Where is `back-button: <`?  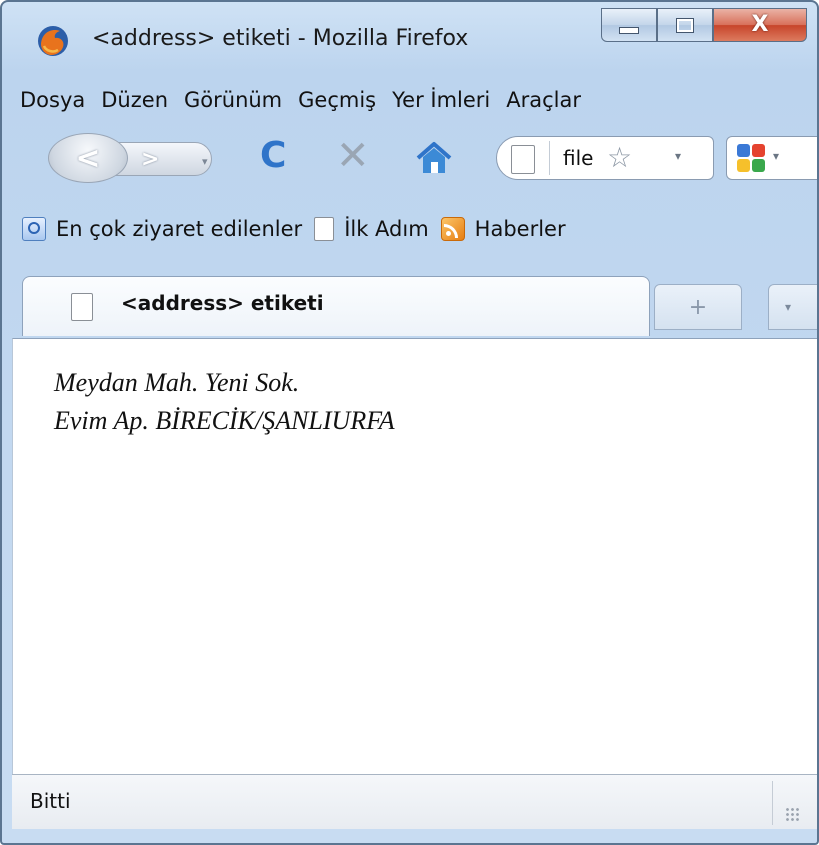 back-button: < is located at coordinates (88, 158).